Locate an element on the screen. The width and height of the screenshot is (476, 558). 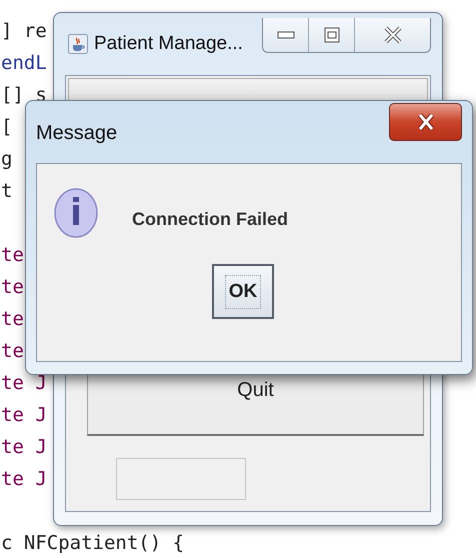
maximize-icon is located at coordinates (332, 35).